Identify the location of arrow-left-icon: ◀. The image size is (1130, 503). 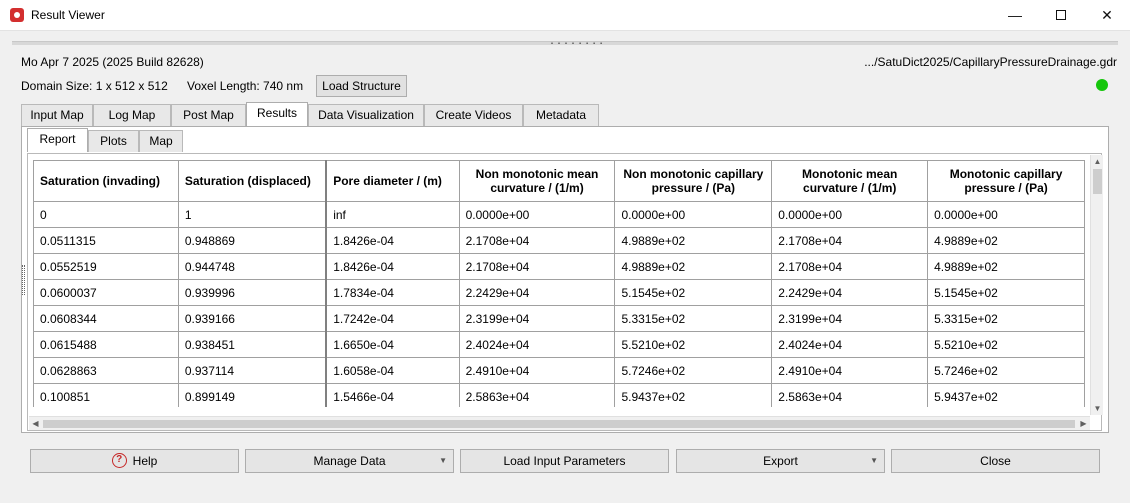
(35, 423).